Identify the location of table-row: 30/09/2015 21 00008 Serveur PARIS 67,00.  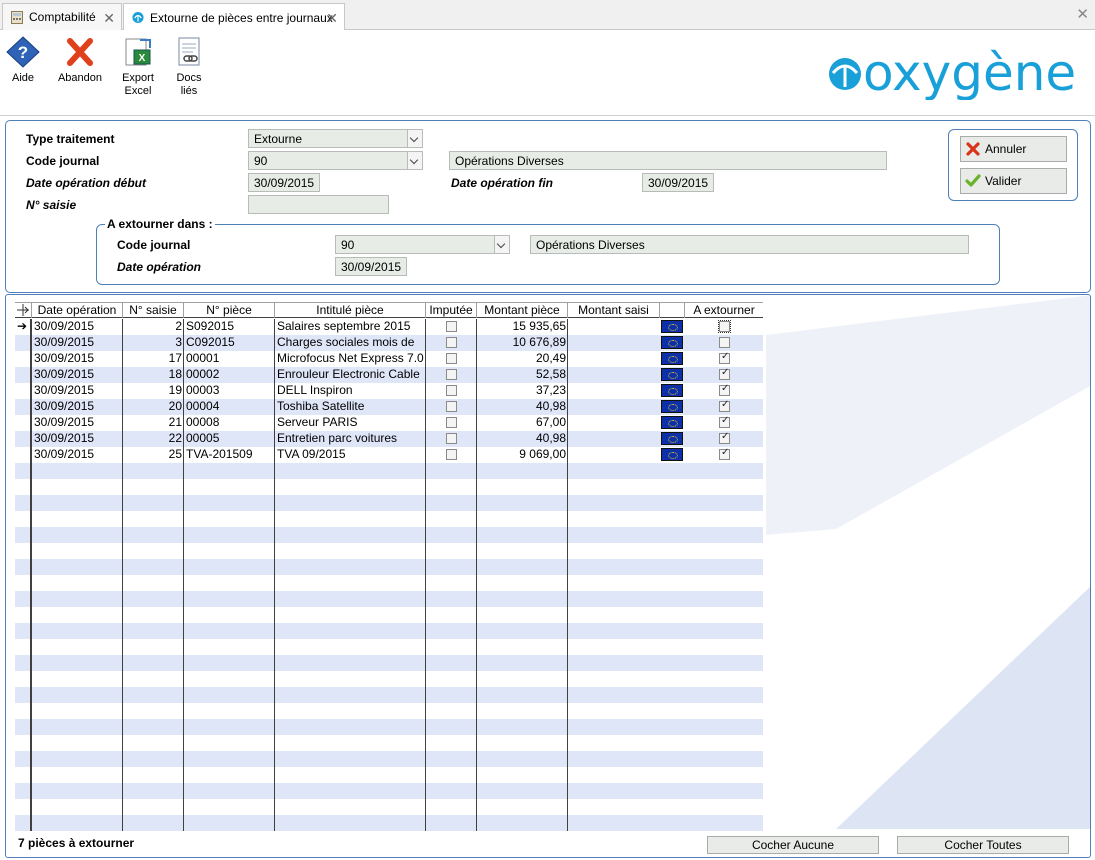
(389, 423).